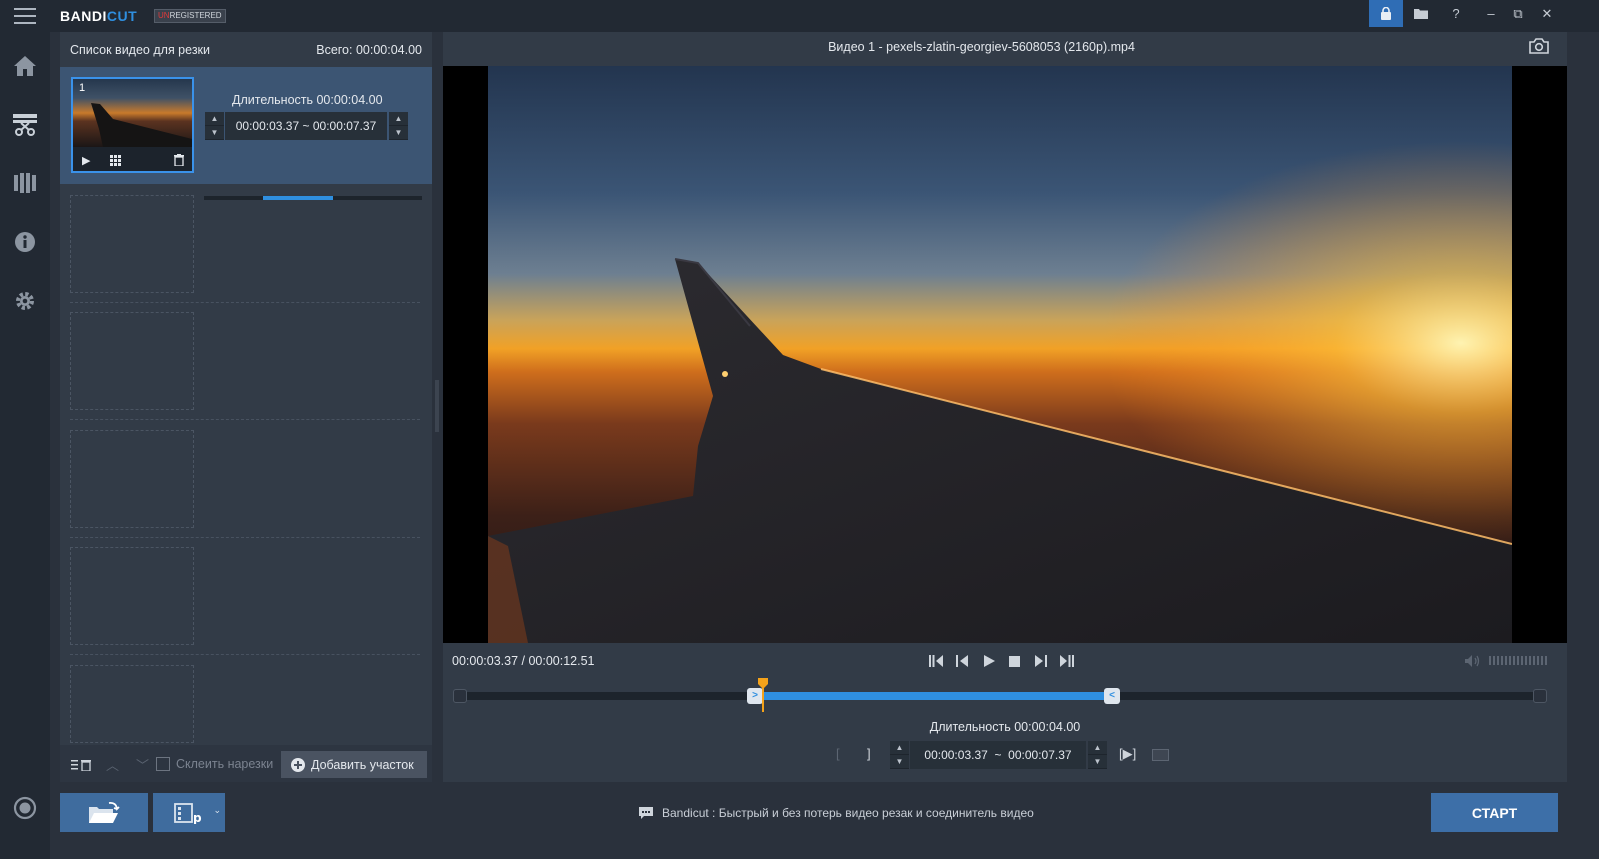 The image size is (1599, 859). Describe the element at coordinates (298, 198) in the screenshot. I see `item-range-fill` at that location.